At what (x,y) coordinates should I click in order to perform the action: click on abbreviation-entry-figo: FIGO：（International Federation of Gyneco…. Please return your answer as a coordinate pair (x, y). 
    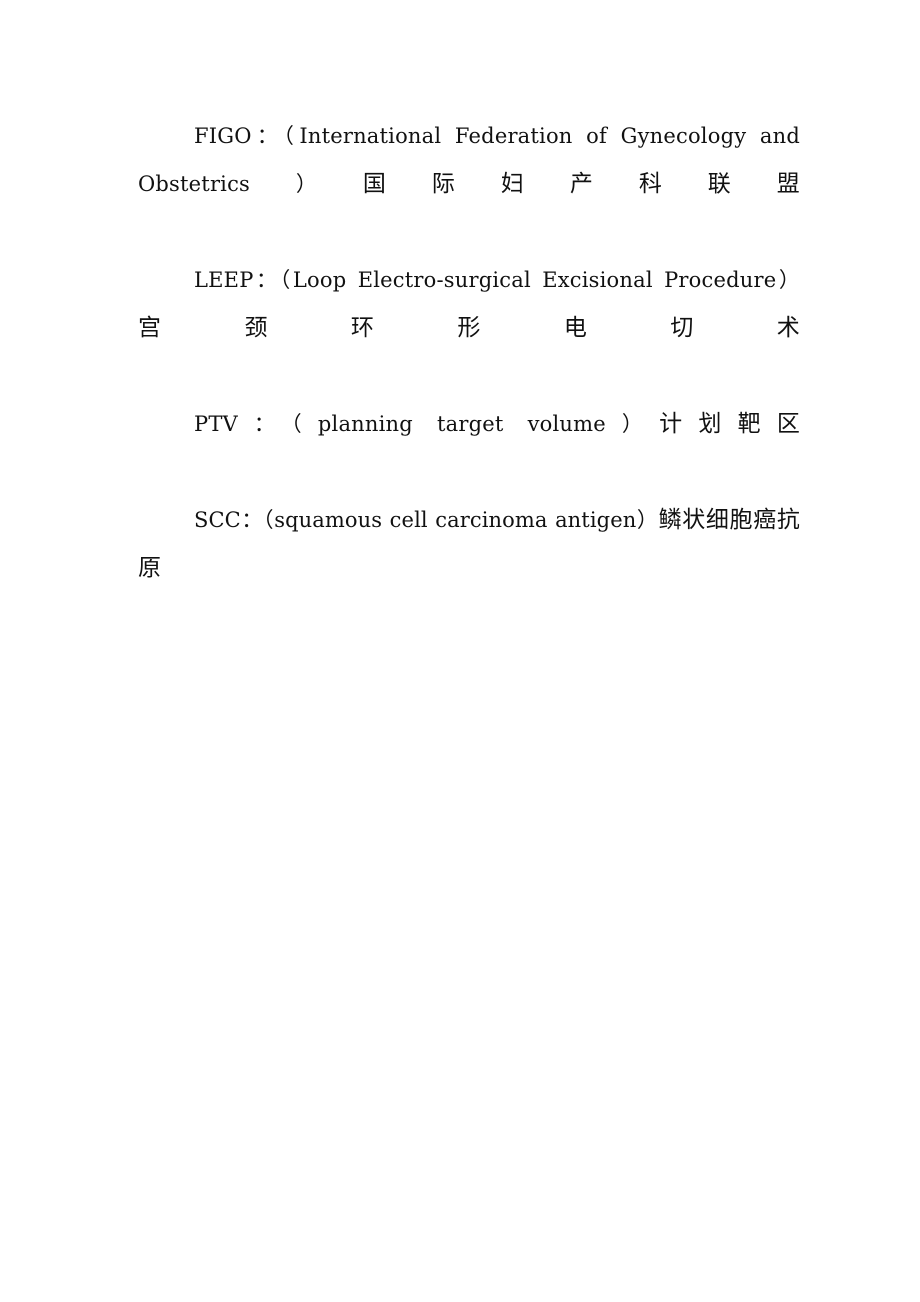
    Looking at the image, I should click on (469, 184).